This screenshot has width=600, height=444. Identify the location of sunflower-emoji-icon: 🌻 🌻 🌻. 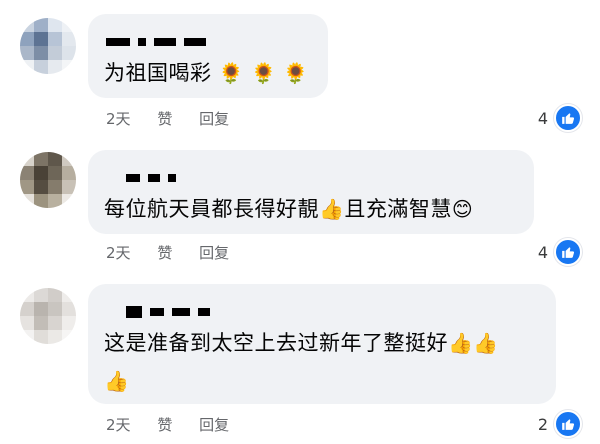
(263, 73).